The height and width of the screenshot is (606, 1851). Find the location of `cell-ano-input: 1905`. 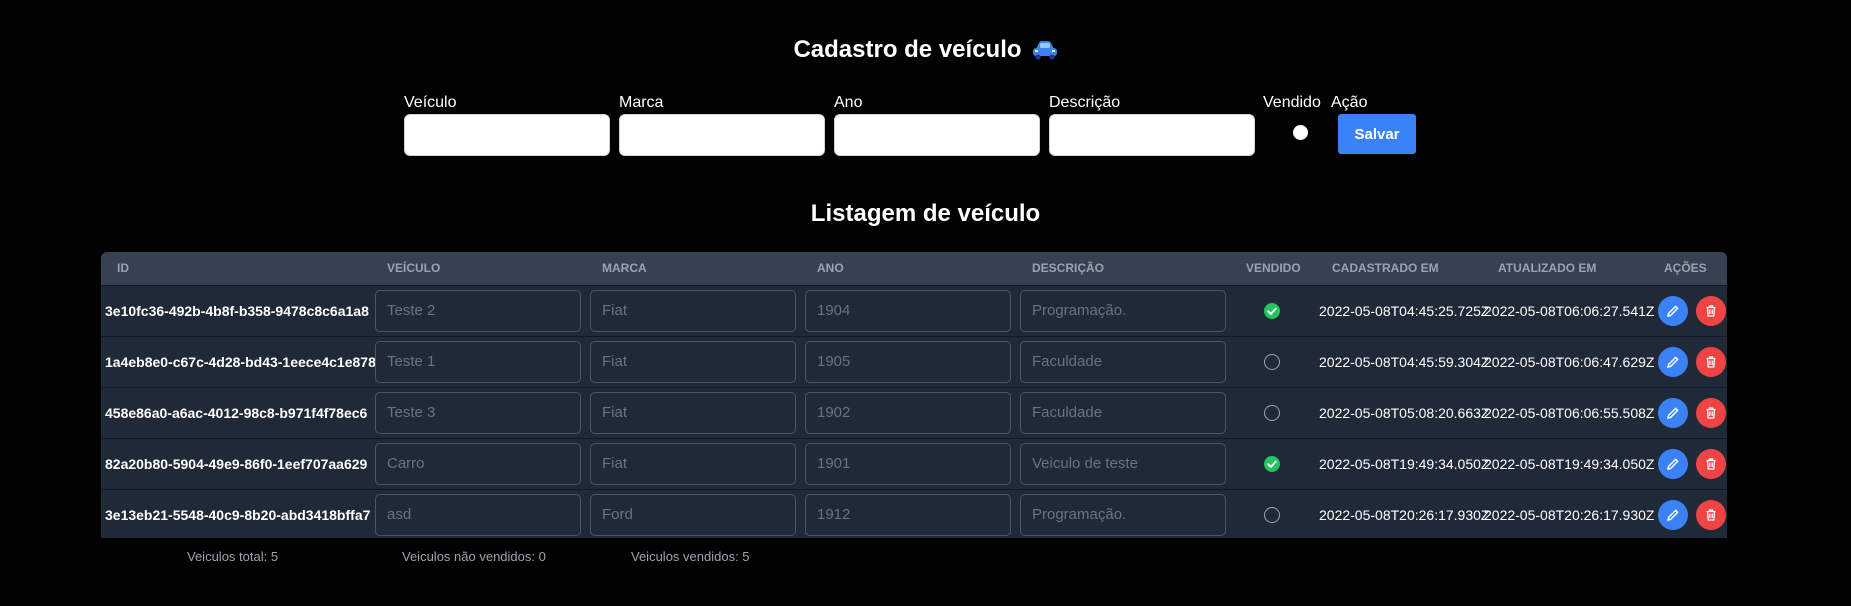

cell-ano-input: 1905 is located at coordinates (908, 362).